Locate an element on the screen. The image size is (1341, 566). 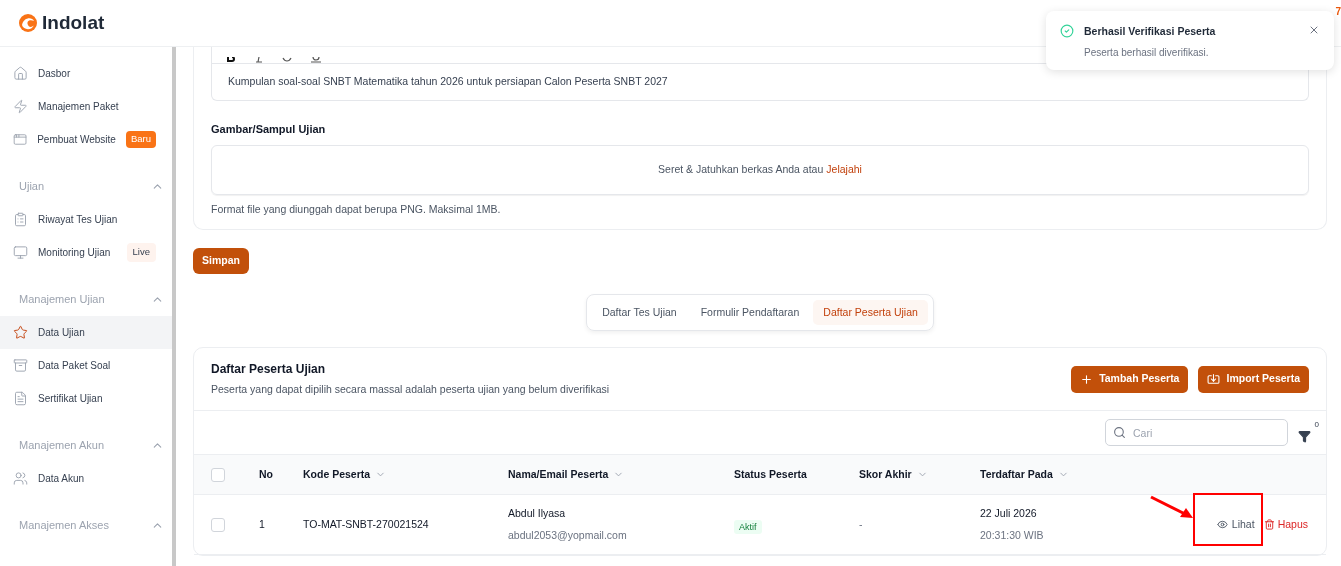
plus-icon is located at coordinates (1087, 379).